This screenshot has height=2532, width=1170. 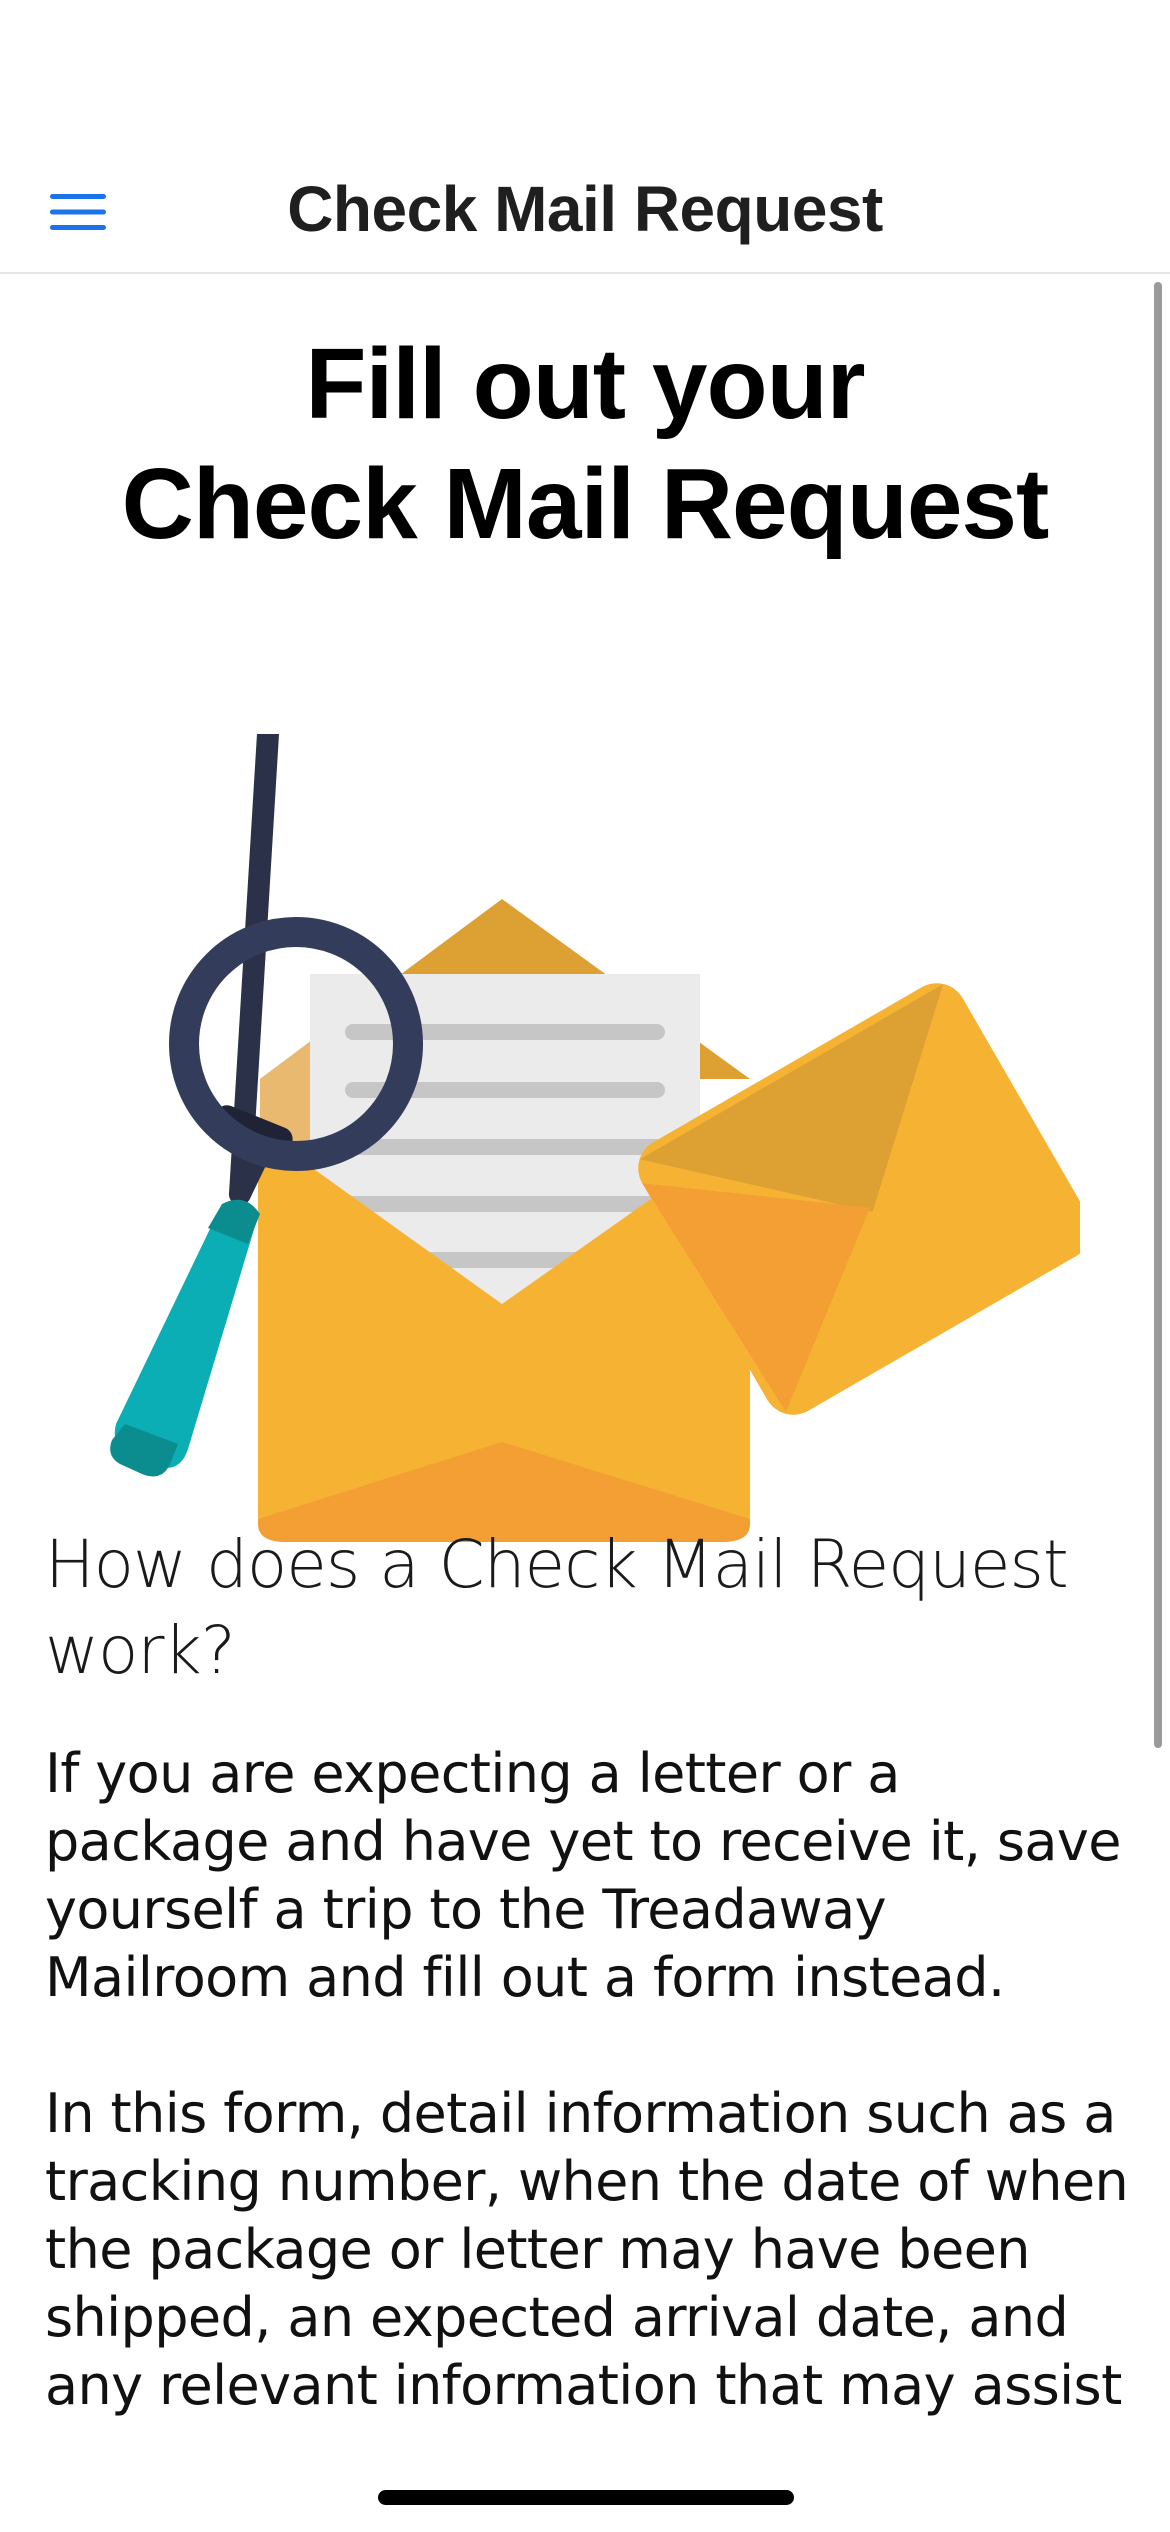 What do you see at coordinates (586, 2497) in the screenshot?
I see `home-indicator` at bounding box center [586, 2497].